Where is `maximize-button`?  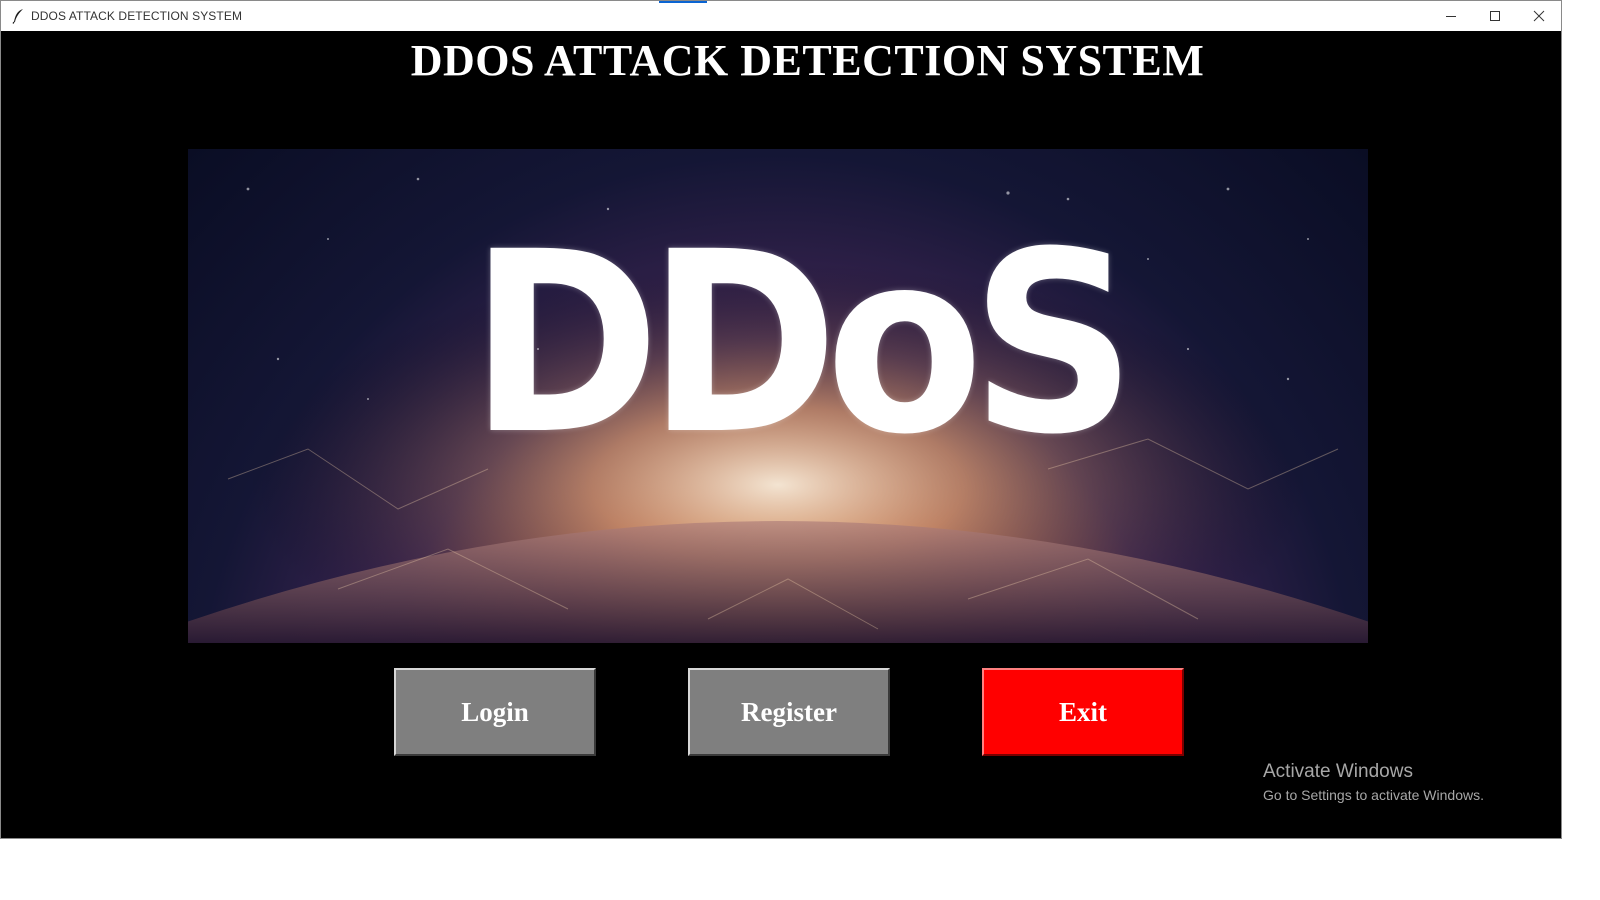 maximize-button is located at coordinates (1495, 16).